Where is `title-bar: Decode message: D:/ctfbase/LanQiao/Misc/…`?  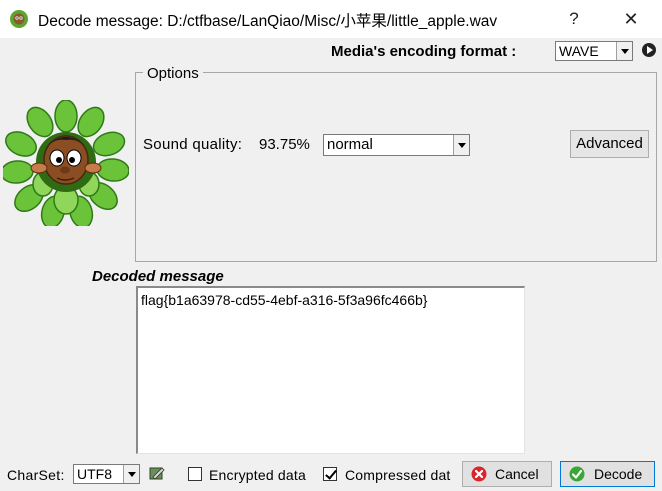 title-bar: Decode message: D:/ctfbase/LanQiao/Misc/… is located at coordinates (331, 19).